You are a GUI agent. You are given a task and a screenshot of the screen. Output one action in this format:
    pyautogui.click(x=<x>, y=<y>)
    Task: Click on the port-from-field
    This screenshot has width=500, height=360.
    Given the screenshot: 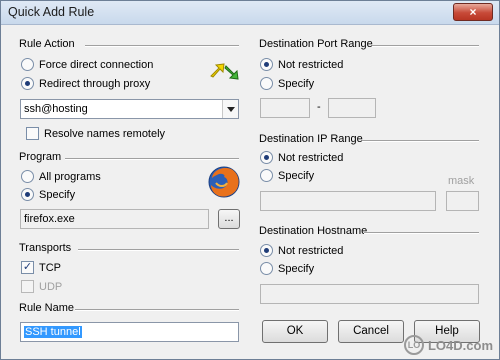 What is the action you would take?
    pyautogui.click(x=285, y=108)
    